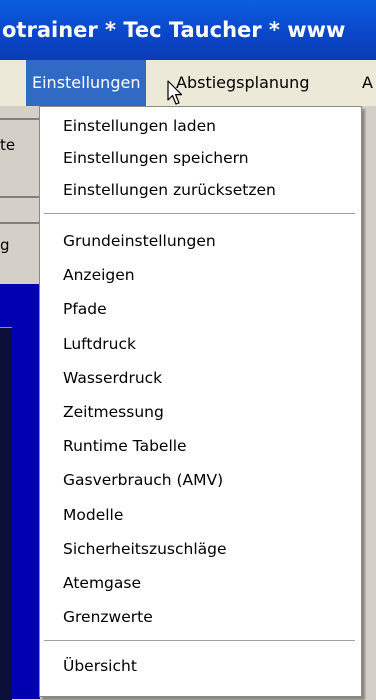 The image size is (376, 700). What do you see at coordinates (366, 83) in the screenshot?
I see `menu-partial-item: A` at bounding box center [366, 83].